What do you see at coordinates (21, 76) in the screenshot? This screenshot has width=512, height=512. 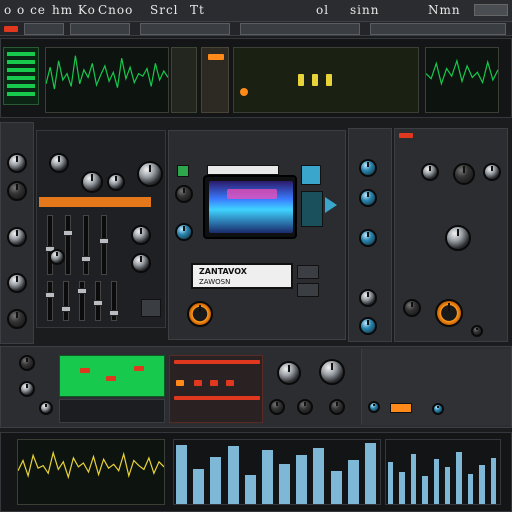 I see `track-list-display` at bounding box center [21, 76].